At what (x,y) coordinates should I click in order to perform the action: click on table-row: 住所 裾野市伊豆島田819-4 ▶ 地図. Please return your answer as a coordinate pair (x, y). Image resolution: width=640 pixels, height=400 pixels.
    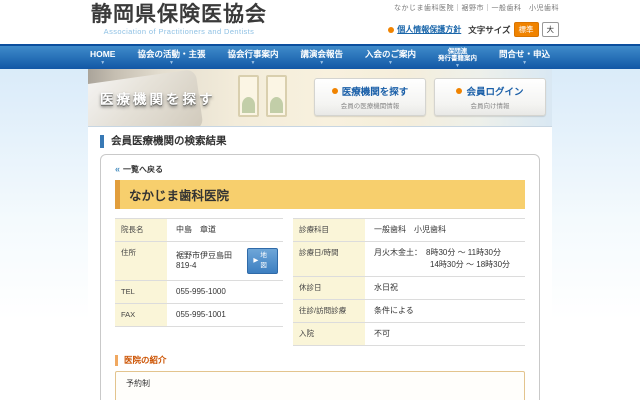
    Looking at the image, I should click on (199, 261).